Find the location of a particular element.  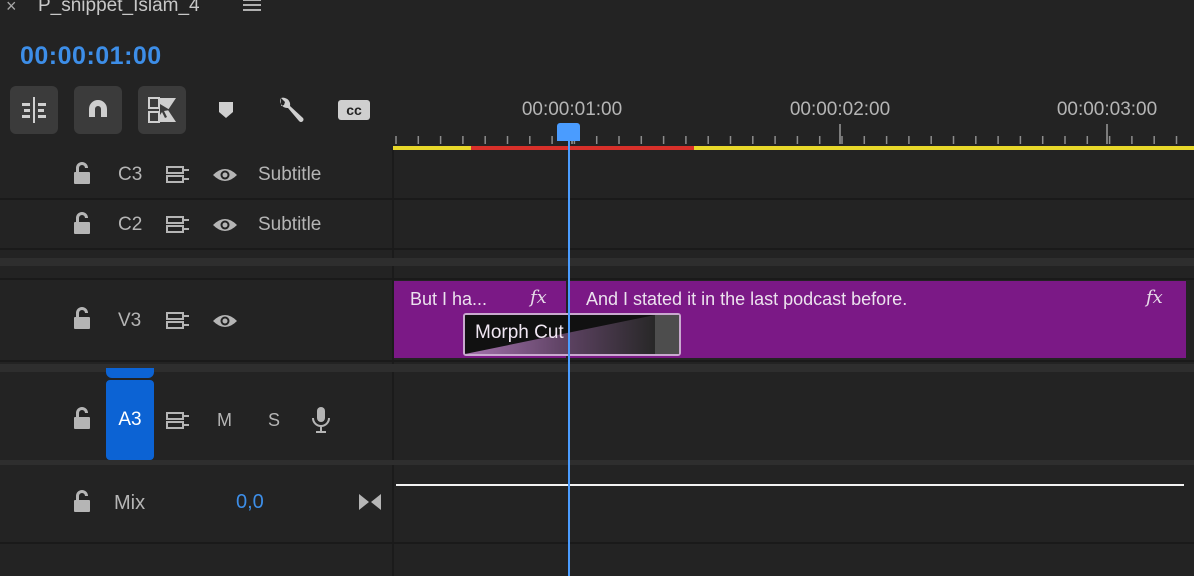

track-targeting-tab is located at coordinates (130, 373).